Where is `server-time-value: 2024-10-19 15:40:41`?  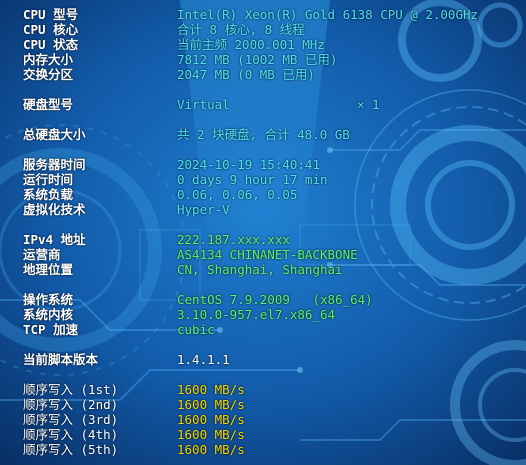 server-time-value: 2024-10-19 15:40:41 is located at coordinates (248, 164).